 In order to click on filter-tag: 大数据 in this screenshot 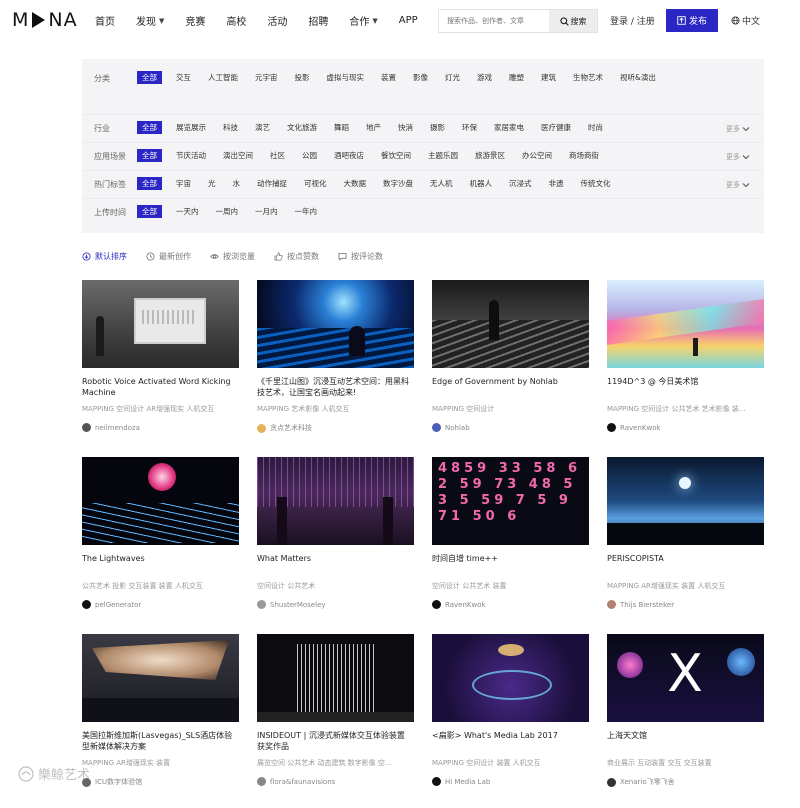, I will do `click(355, 183)`.